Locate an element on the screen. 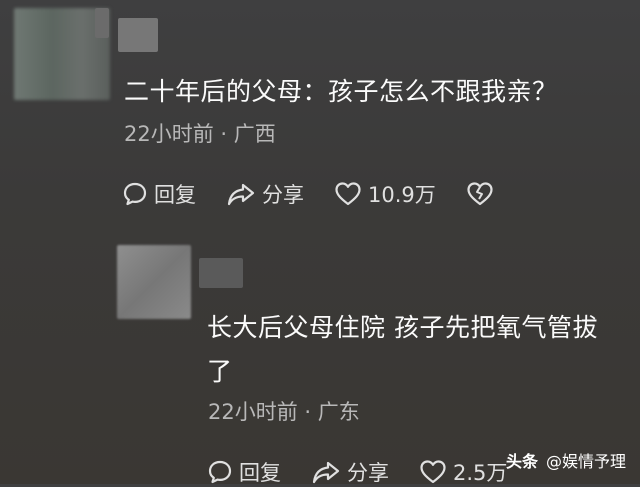 The height and width of the screenshot is (487, 640). reply-label: 回复 is located at coordinates (175, 195).